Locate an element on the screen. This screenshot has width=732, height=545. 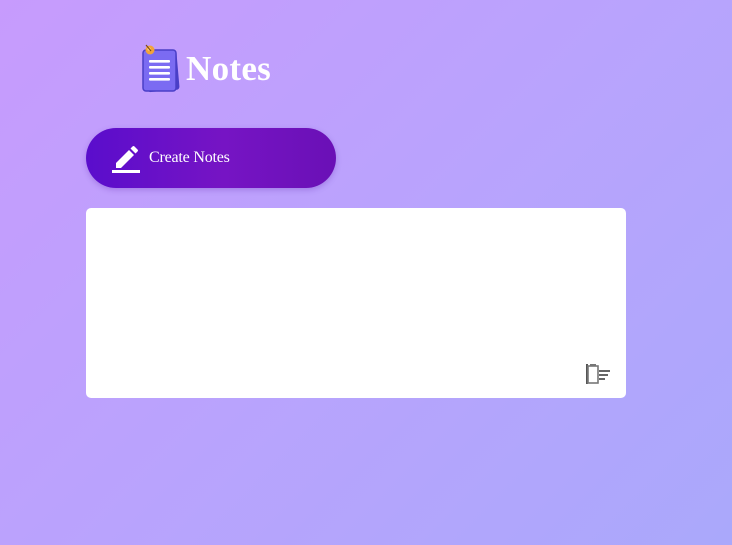
notes-logo-icon is located at coordinates (161, 68).